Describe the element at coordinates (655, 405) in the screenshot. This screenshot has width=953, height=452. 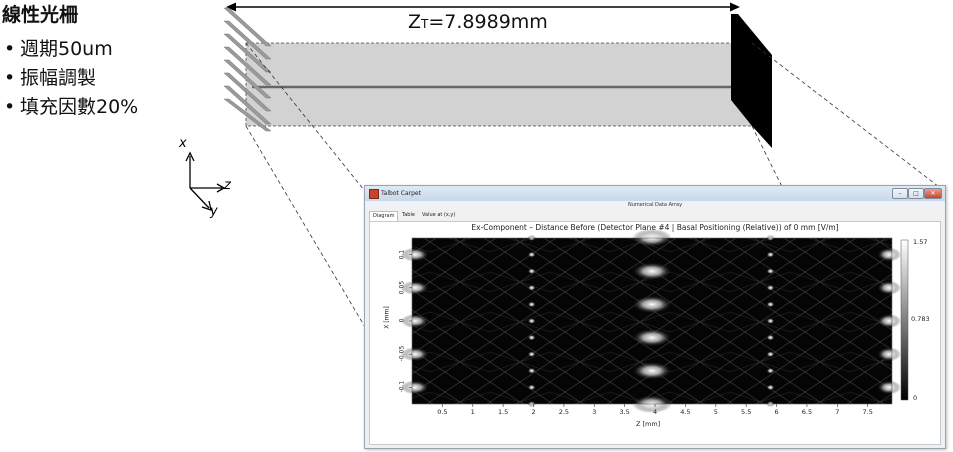
I see `x-ticks` at that location.